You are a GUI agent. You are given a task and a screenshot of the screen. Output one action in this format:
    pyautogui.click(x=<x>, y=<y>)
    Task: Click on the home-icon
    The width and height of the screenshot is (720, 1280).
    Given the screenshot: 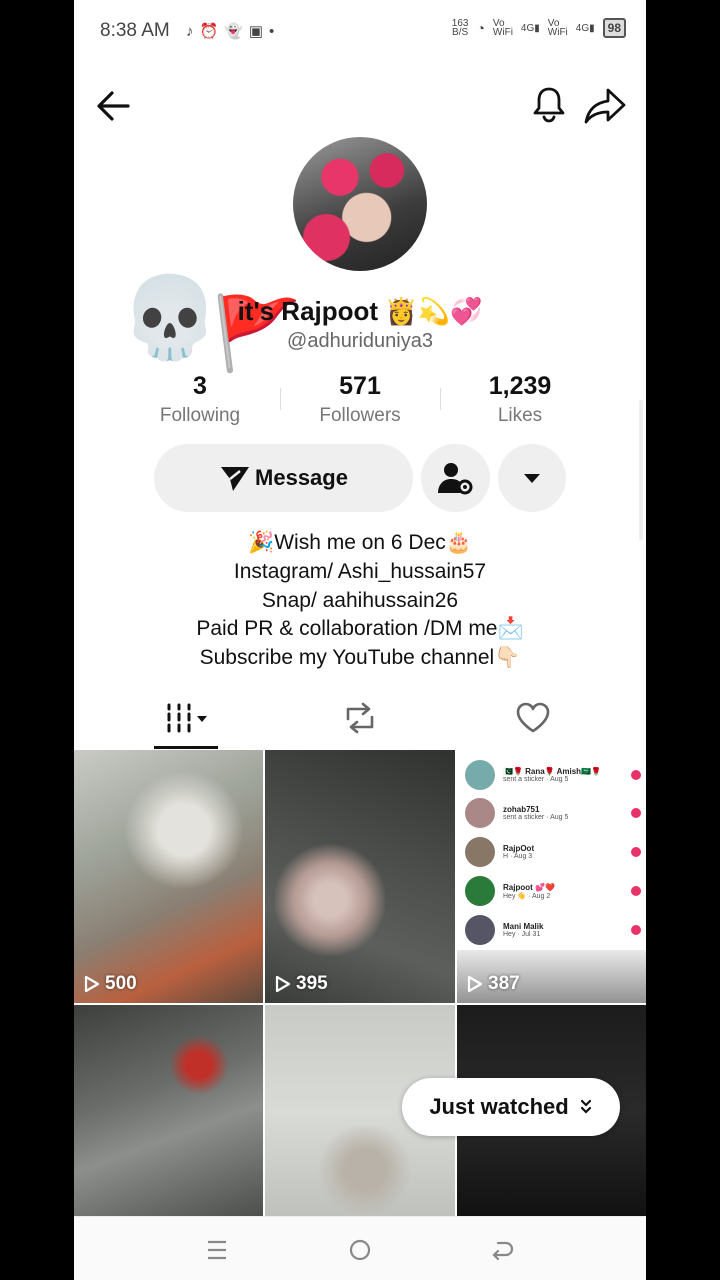 What is the action you would take?
    pyautogui.click(x=360, y=1250)
    